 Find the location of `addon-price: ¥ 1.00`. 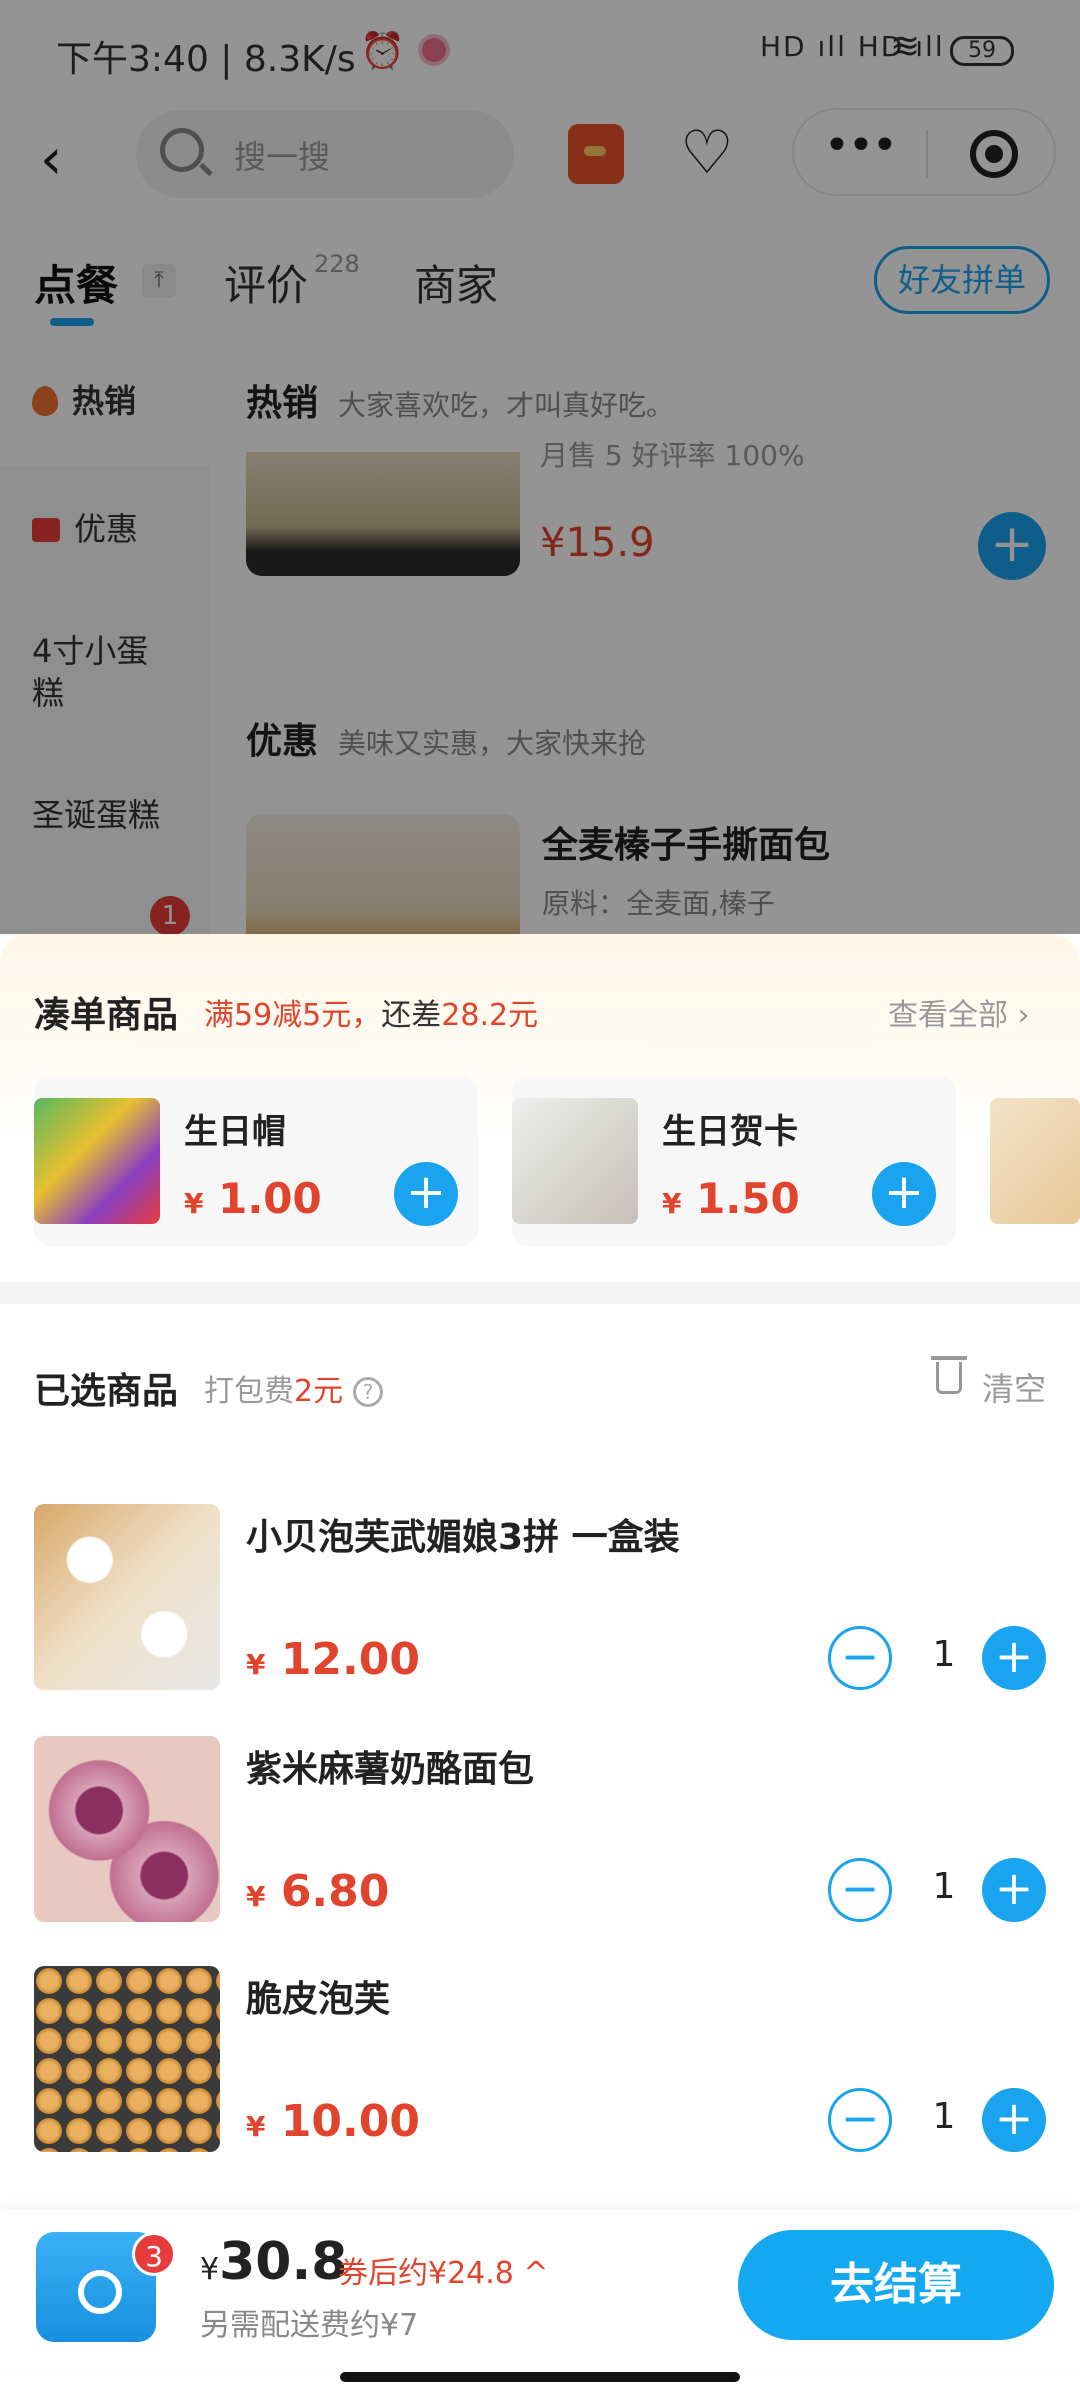

addon-price: ¥ 1.00 is located at coordinates (253, 1198).